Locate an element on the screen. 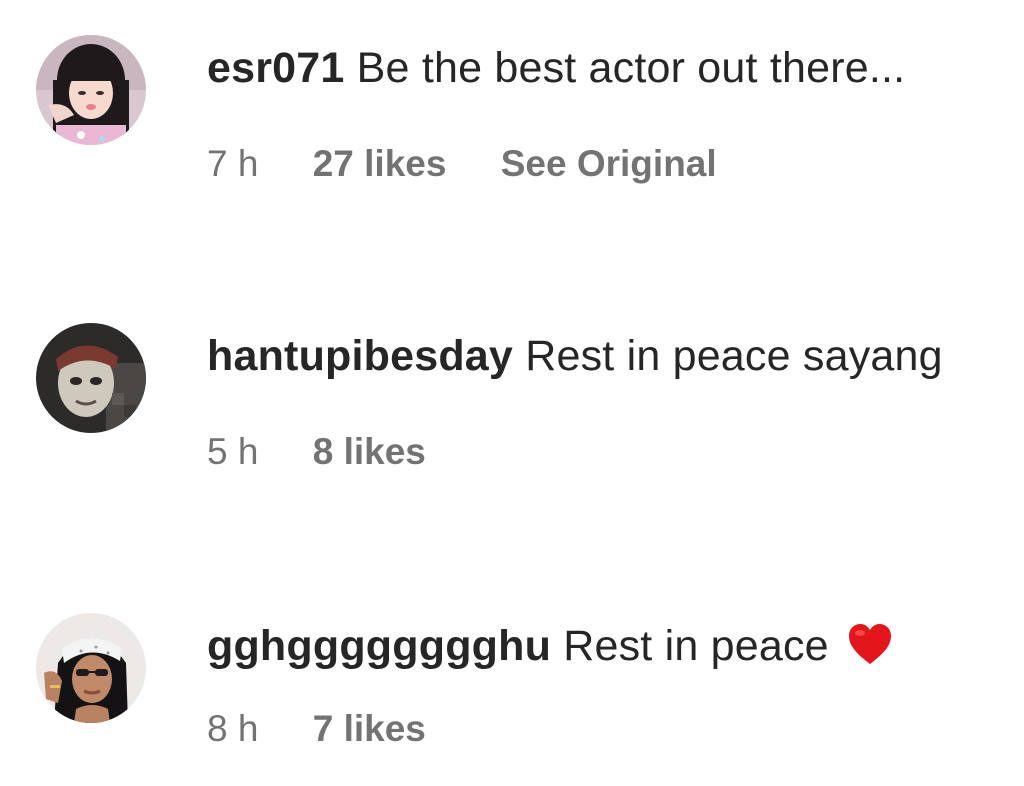  avatar-masked-face-icon is located at coordinates (91, 378).